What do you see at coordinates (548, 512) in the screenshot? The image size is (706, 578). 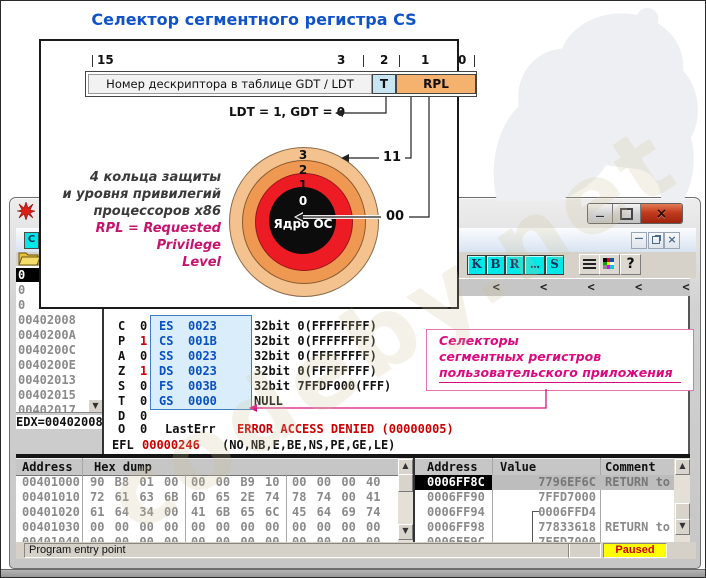 I see `stack-value: 0006FFD4` at bounding box center [548, 512].